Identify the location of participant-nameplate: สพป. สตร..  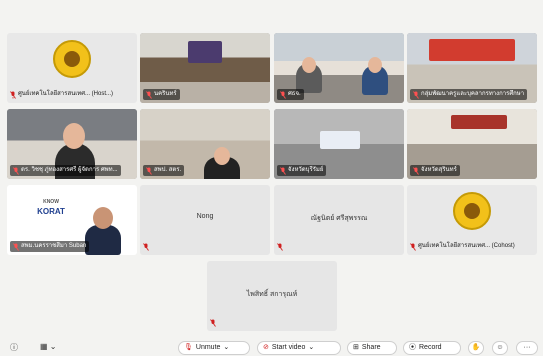
(164, 170).